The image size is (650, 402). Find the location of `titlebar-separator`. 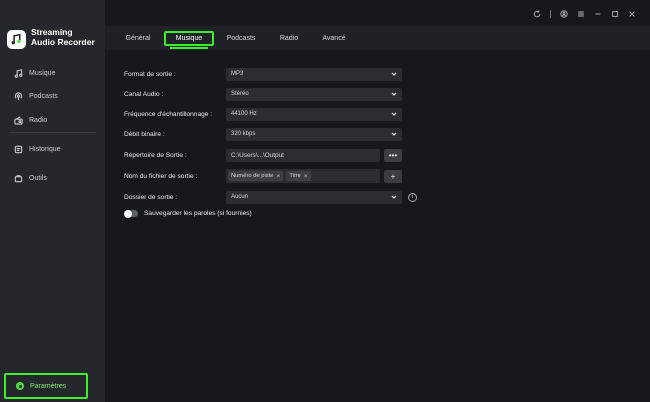

titlebar-separator is located at coordinates (550, 14).